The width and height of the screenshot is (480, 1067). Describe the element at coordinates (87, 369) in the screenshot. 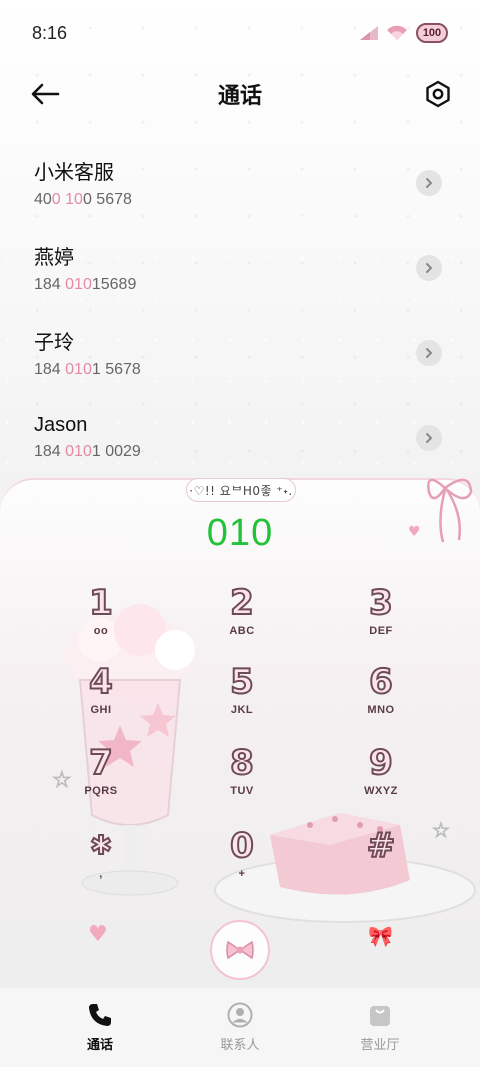

I see `contact-number: 184 0101 5678` at that location.